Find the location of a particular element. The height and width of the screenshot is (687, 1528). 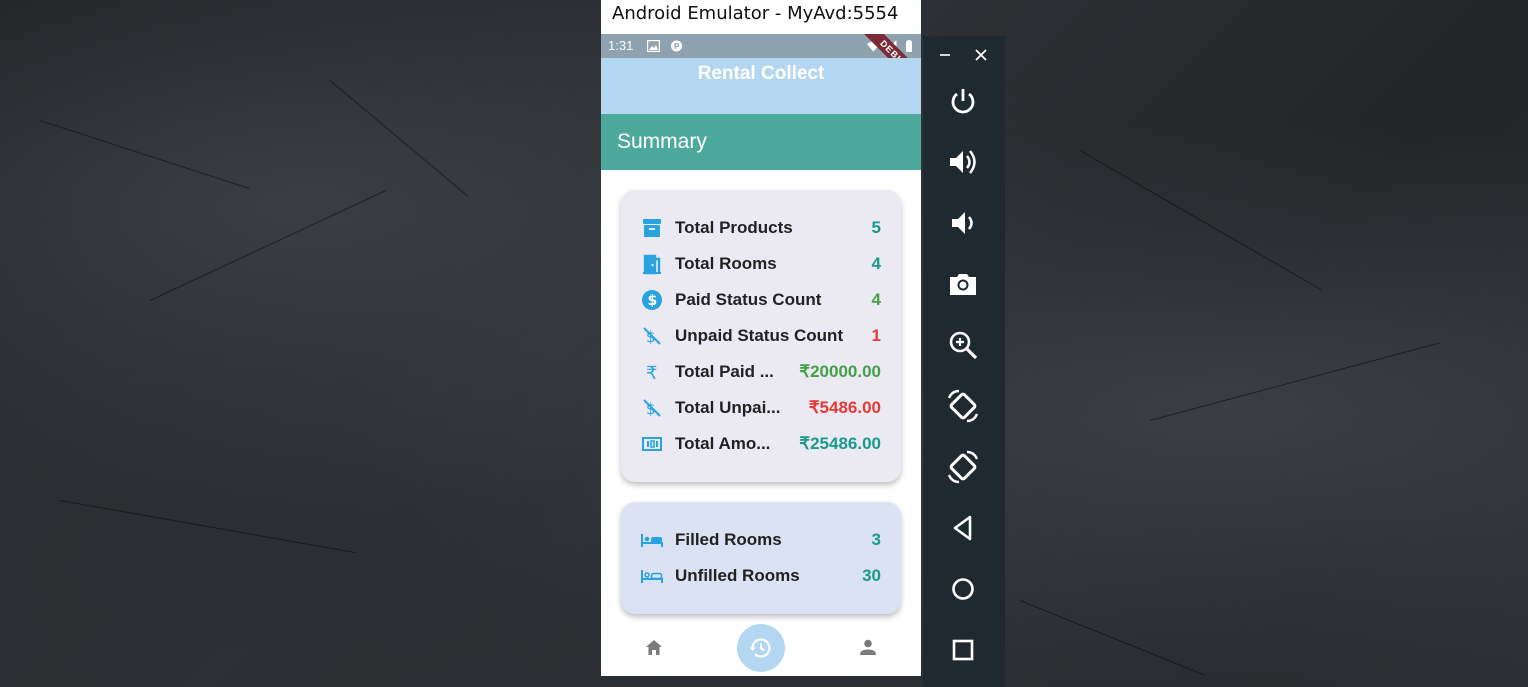

bottom-navigation is located at coordinates (761, 649).